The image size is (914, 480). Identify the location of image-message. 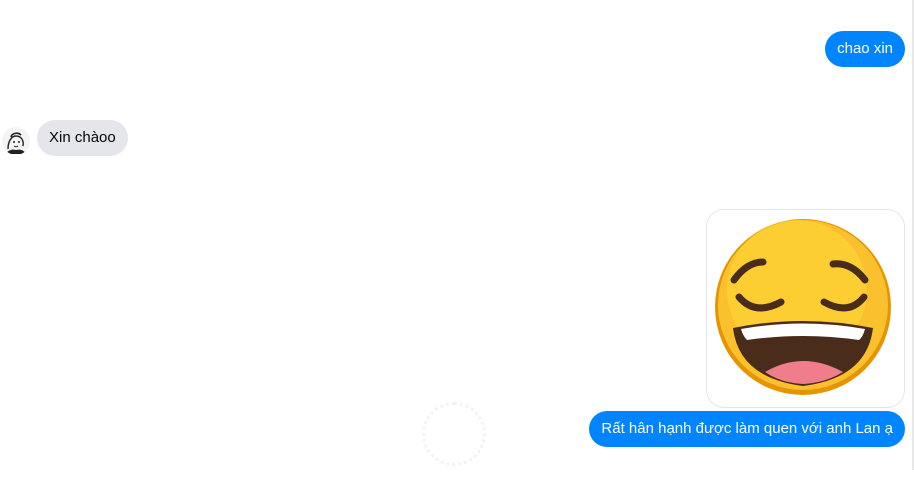
(805, 308).